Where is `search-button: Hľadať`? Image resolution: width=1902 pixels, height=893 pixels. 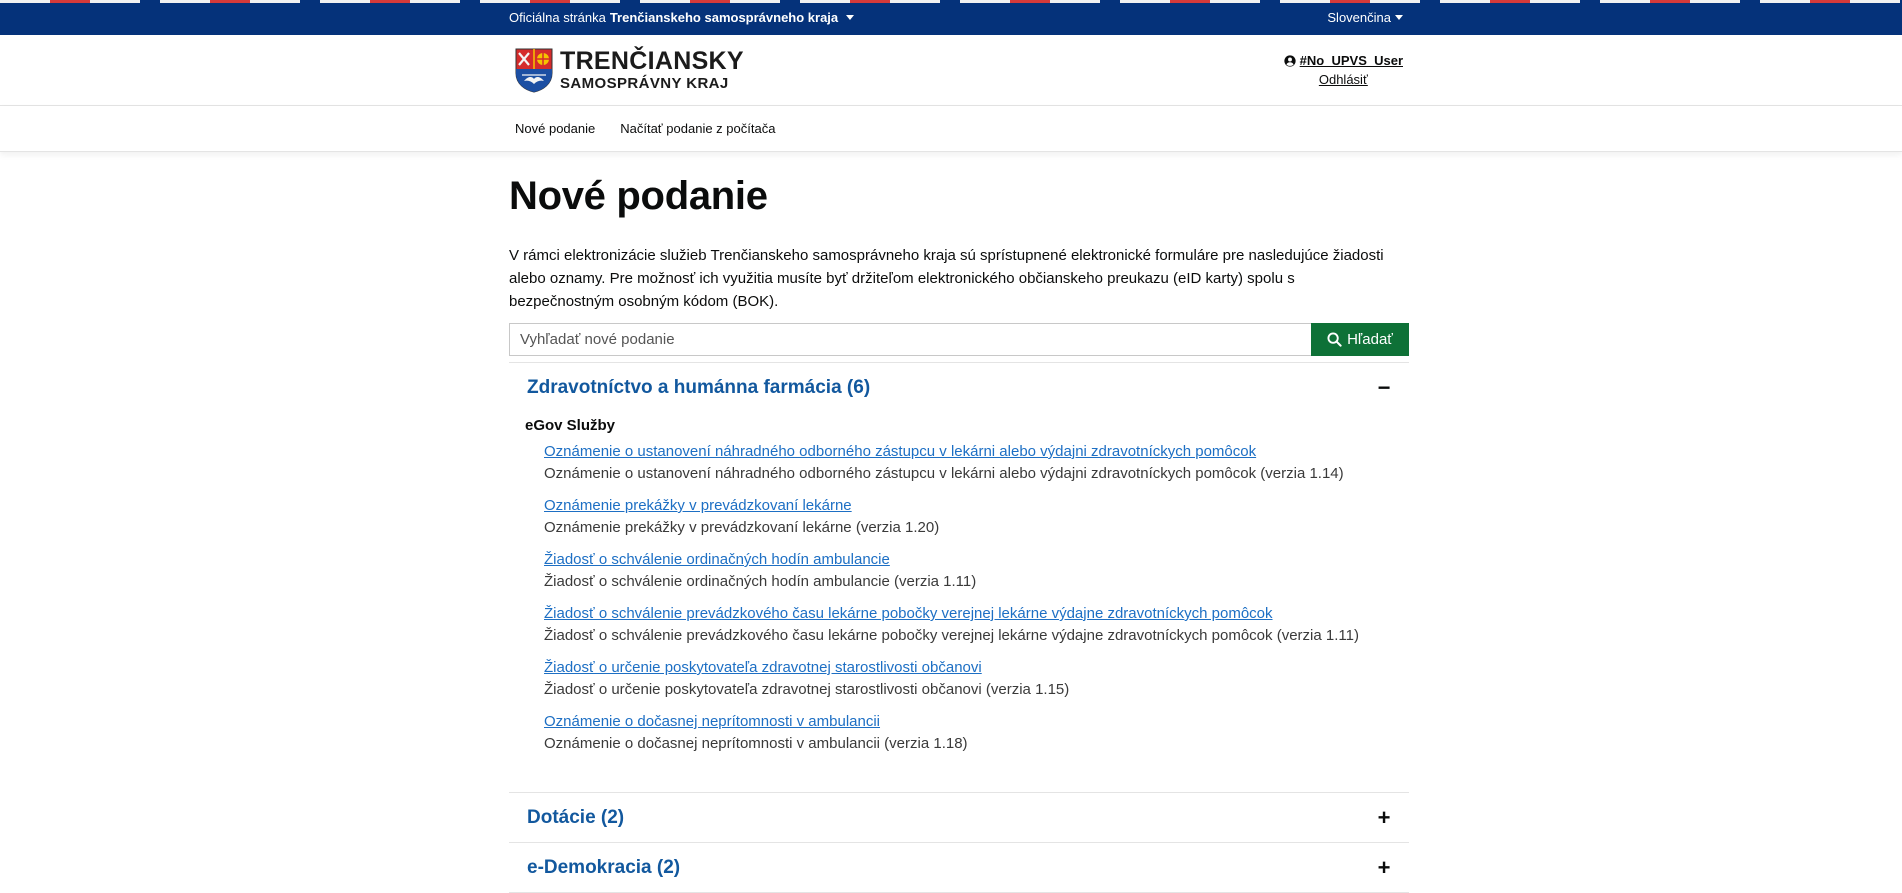
search-button: Hľadať is located at coordinates (1360, 339).